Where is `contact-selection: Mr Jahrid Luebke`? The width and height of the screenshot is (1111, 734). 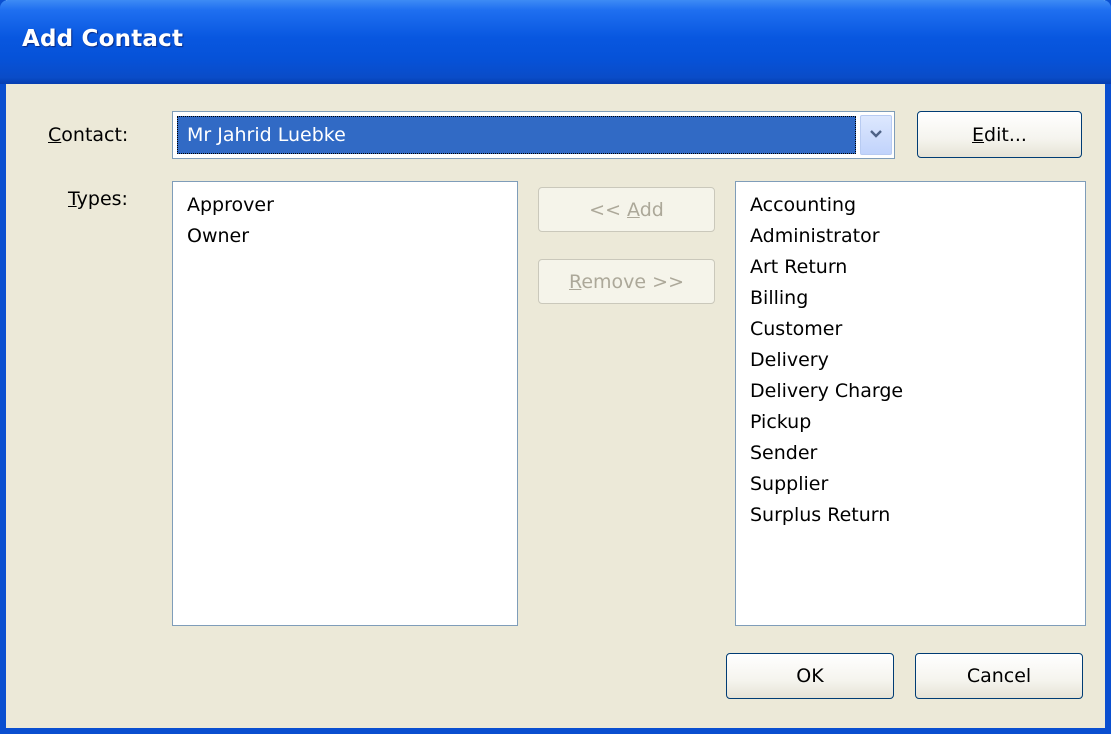
contact-selection: Mr Jahrid Luebke is located at coordinates (516, 135).